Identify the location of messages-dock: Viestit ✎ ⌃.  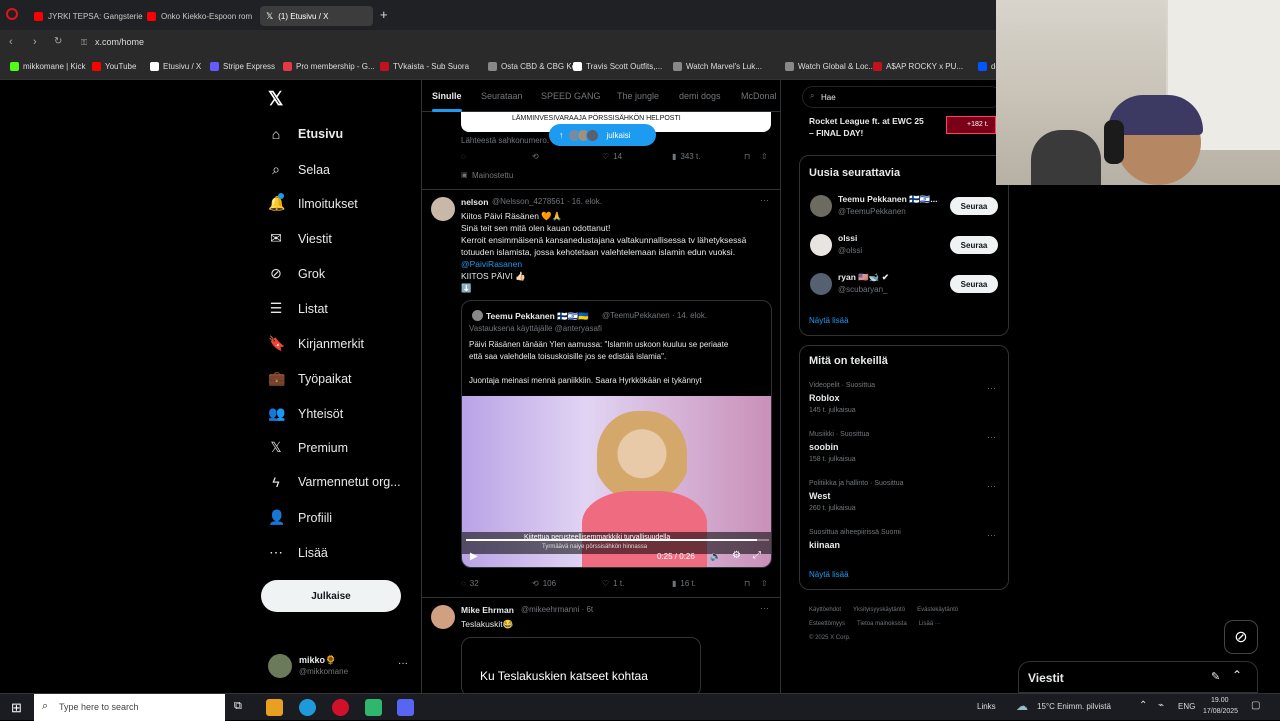
(1138, 677).